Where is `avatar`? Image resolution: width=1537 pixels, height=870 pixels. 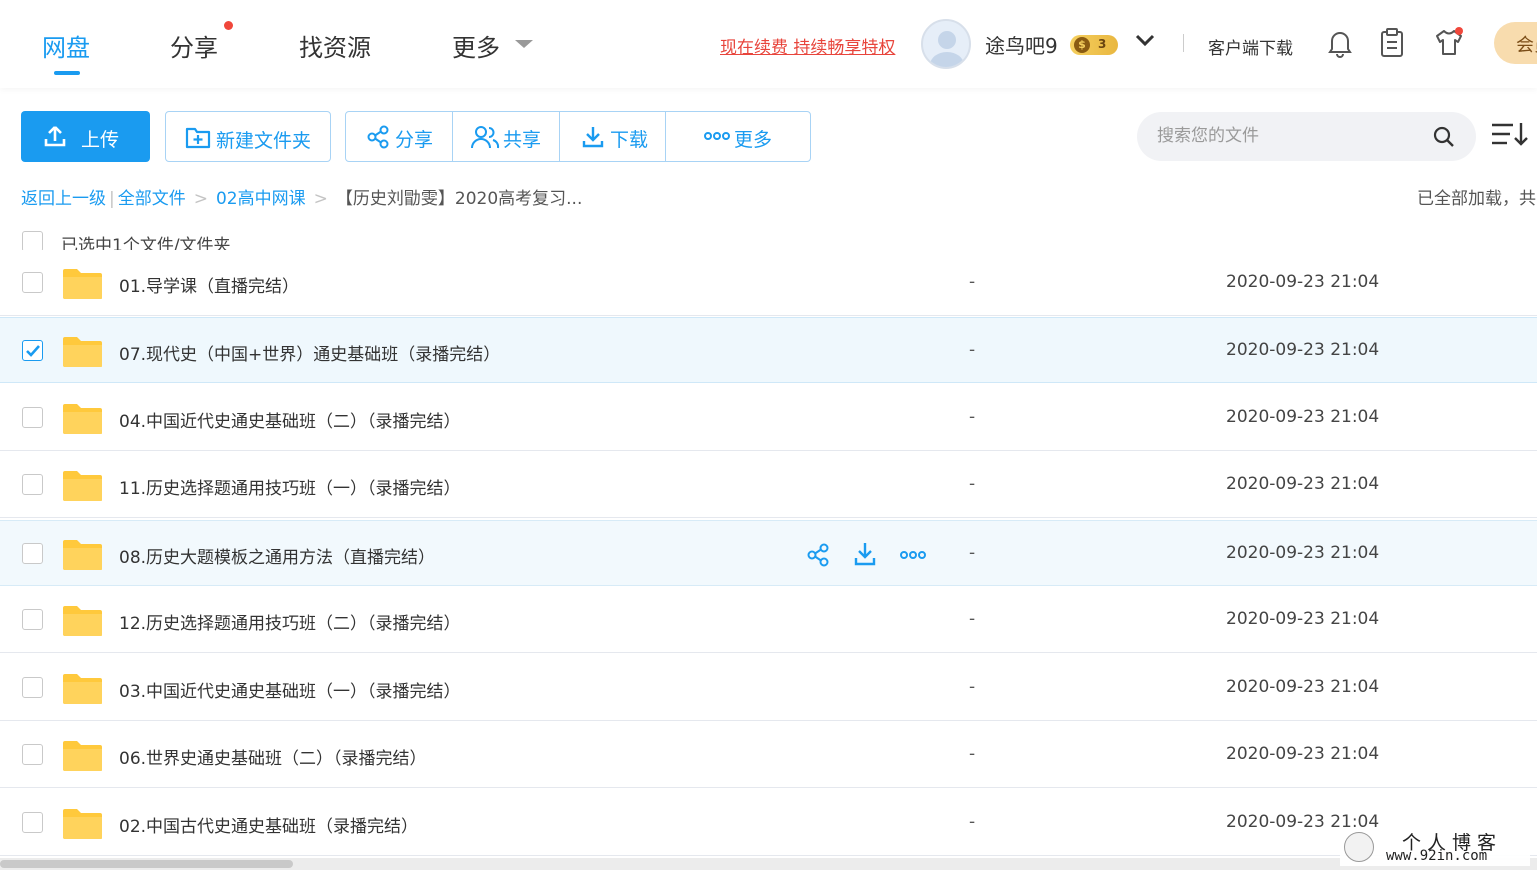 avatar is located at coordinates (946, 44).